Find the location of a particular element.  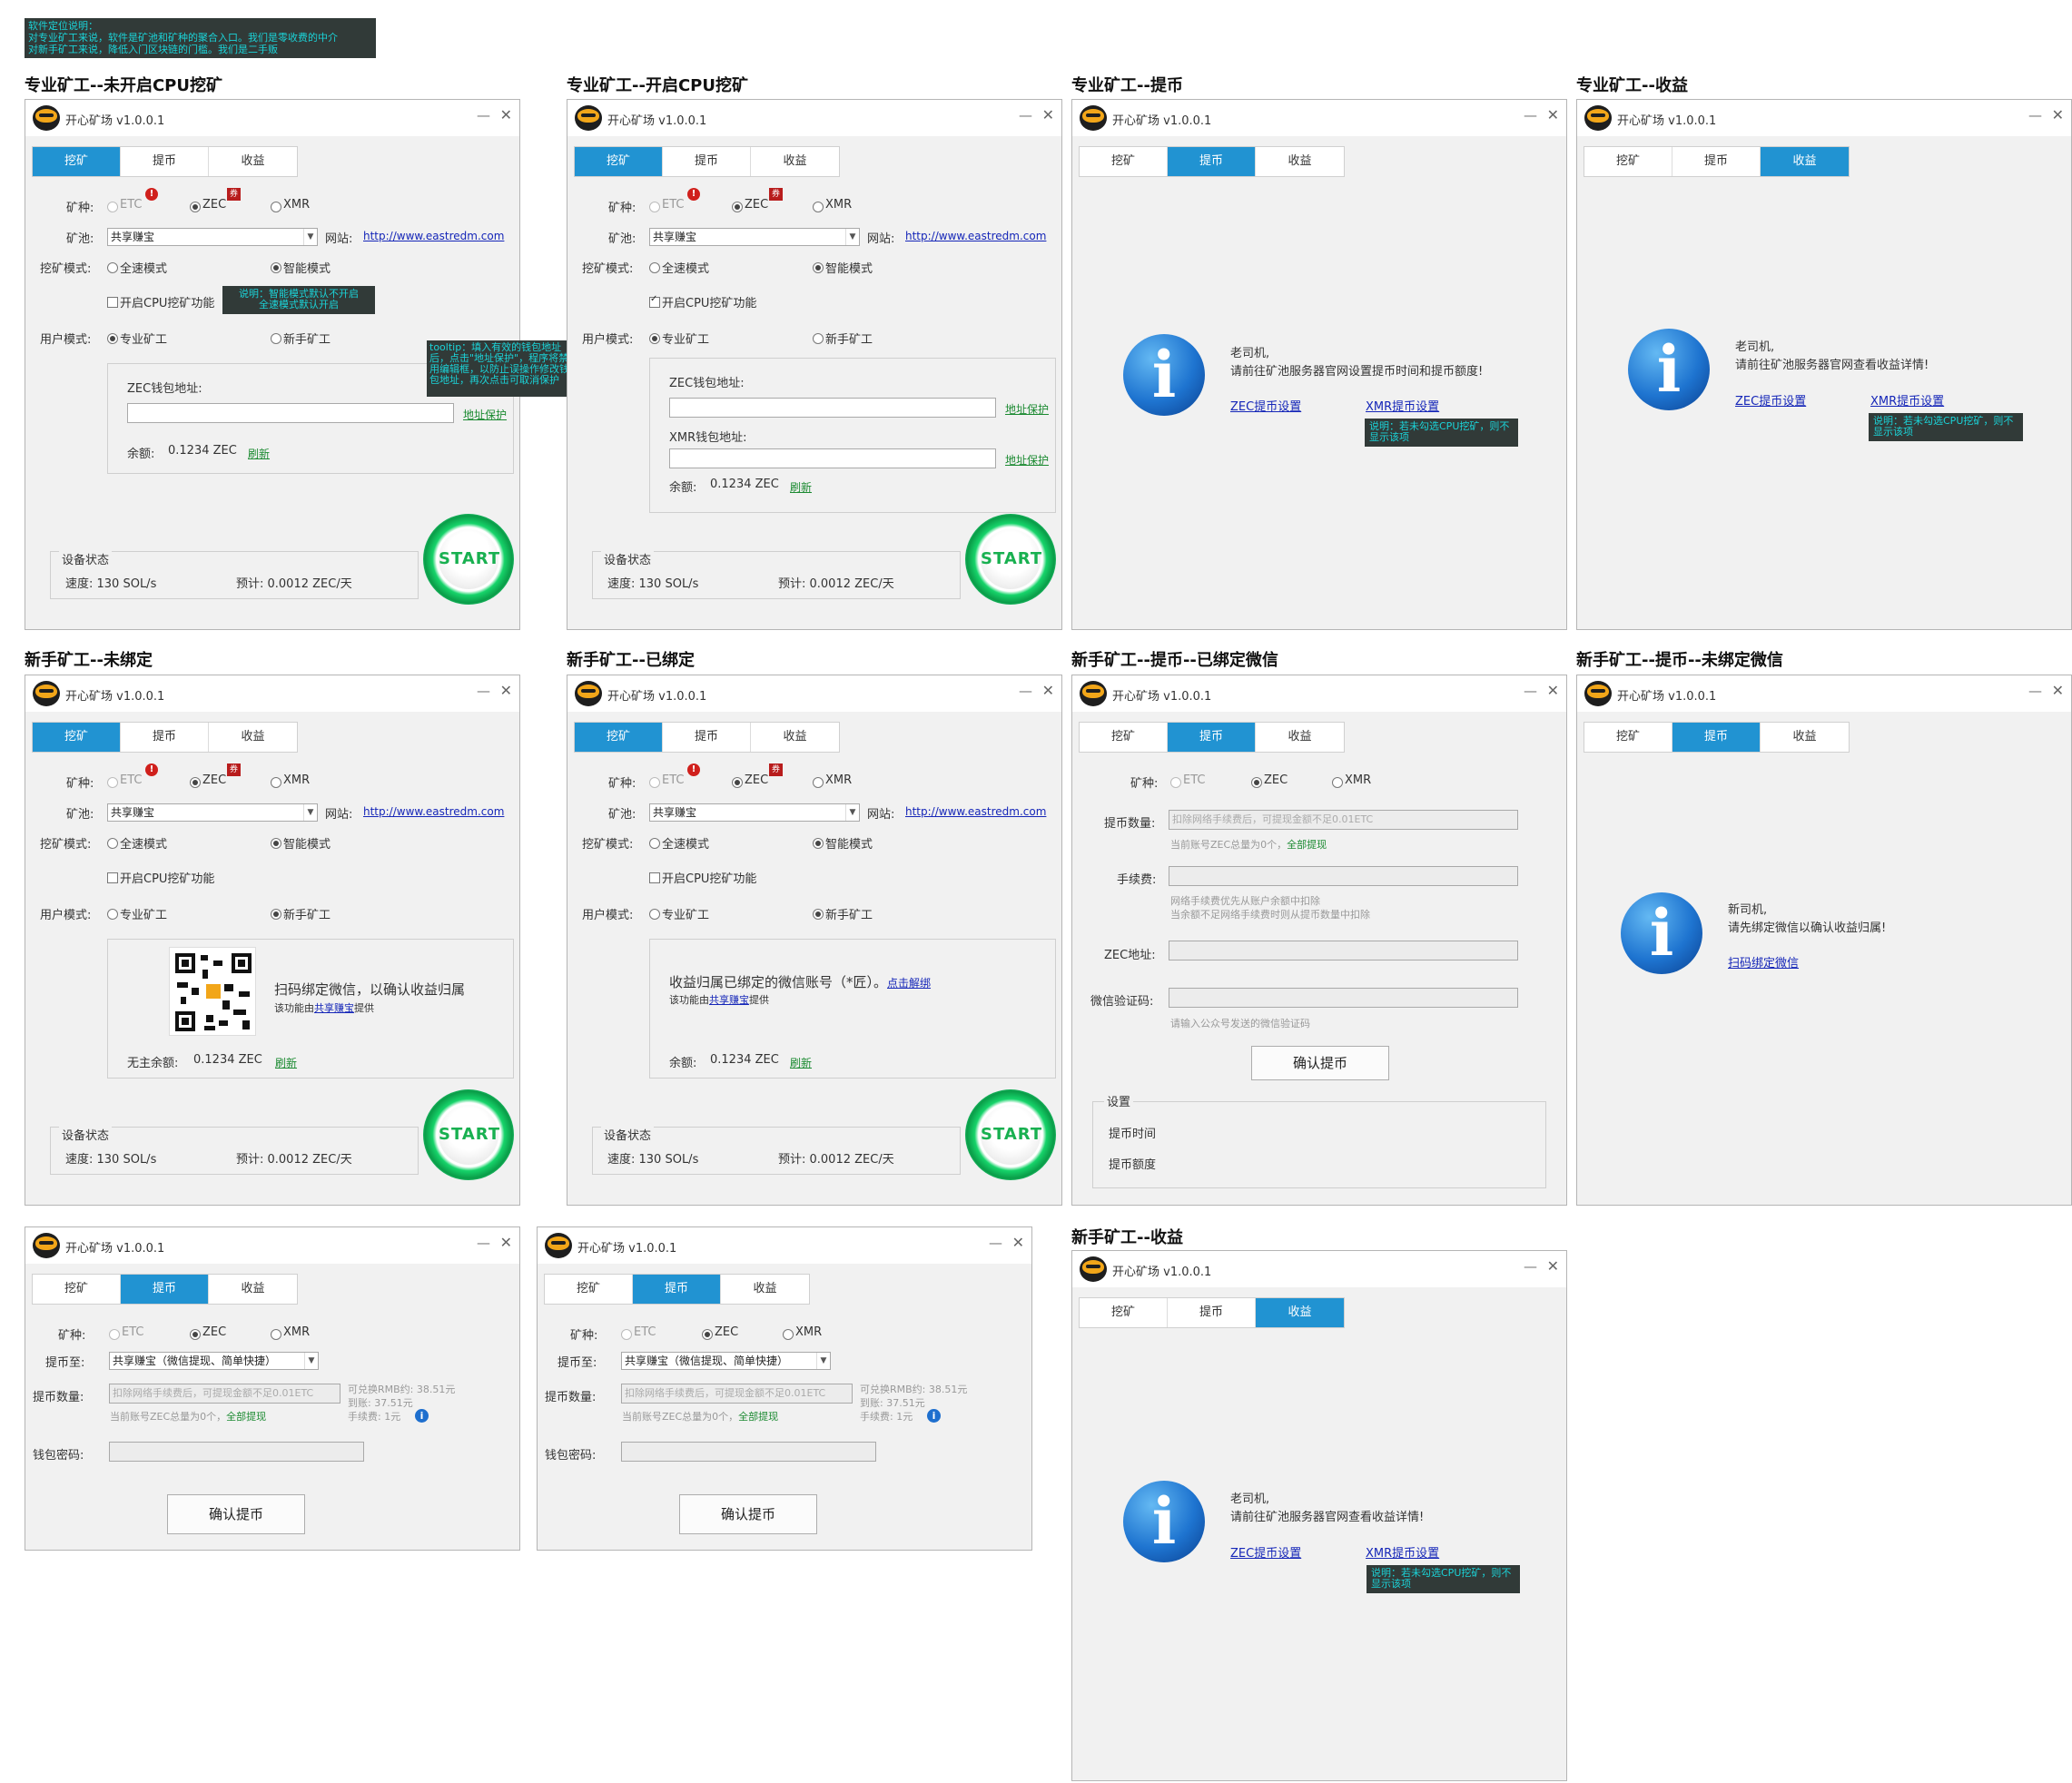

address-protect-link: 地址保护 is located at coordinates (485, 415).